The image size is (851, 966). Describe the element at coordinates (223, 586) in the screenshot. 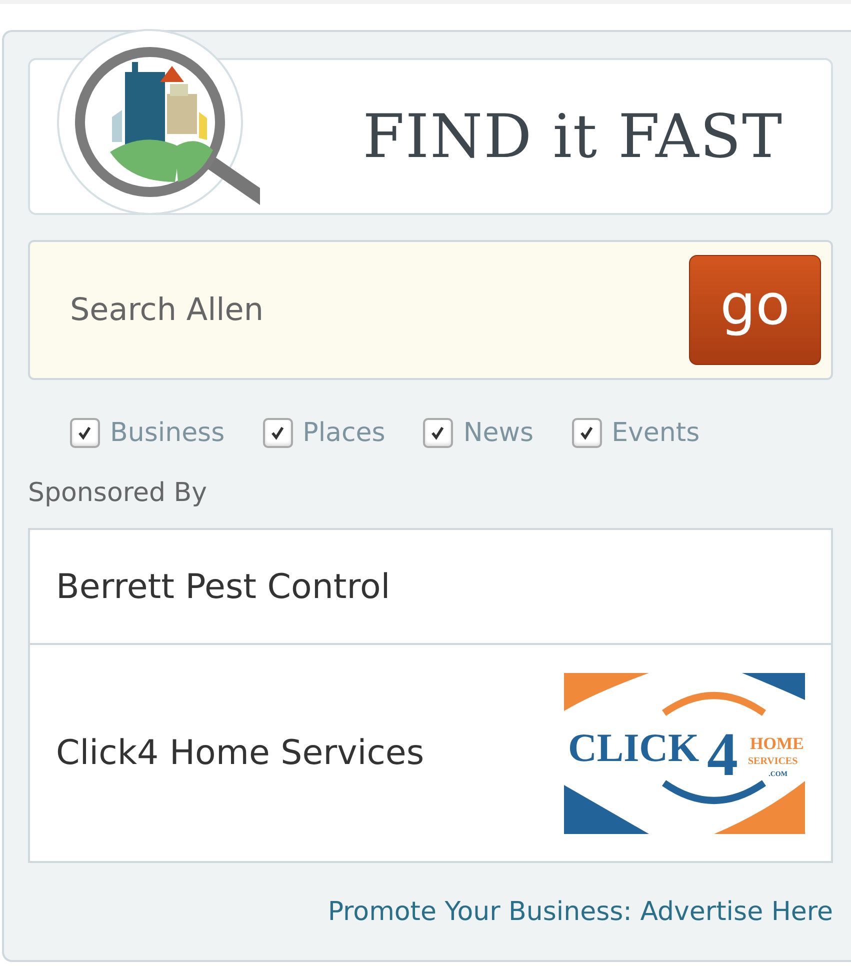

I see `sponsor-link: Berrett Pest Control` at that location.